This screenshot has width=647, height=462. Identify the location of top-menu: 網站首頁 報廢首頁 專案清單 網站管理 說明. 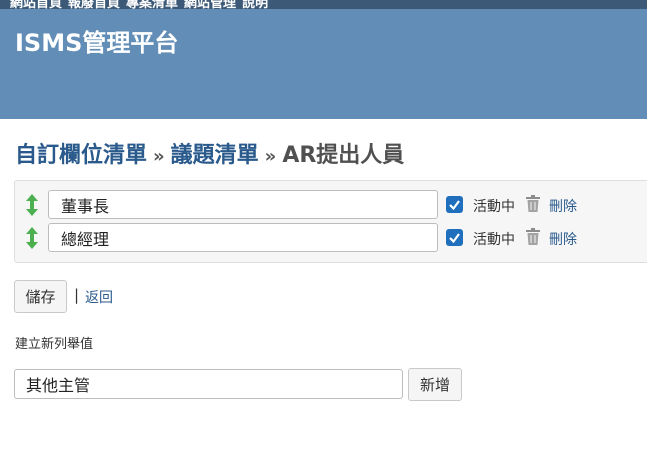
(139, 4).